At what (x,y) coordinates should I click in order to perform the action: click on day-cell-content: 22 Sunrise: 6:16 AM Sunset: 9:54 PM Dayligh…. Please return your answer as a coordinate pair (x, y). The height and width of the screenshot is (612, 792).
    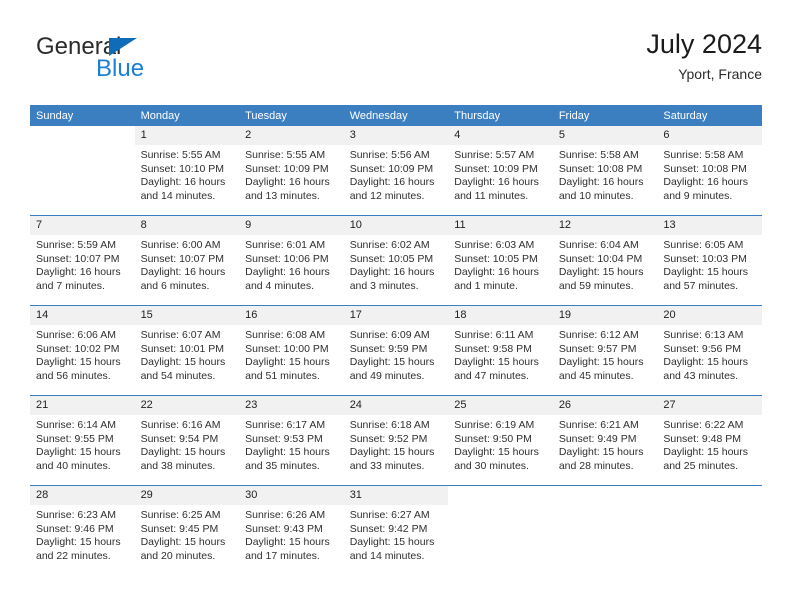
    Looking at the image, I should click on (187, 440).